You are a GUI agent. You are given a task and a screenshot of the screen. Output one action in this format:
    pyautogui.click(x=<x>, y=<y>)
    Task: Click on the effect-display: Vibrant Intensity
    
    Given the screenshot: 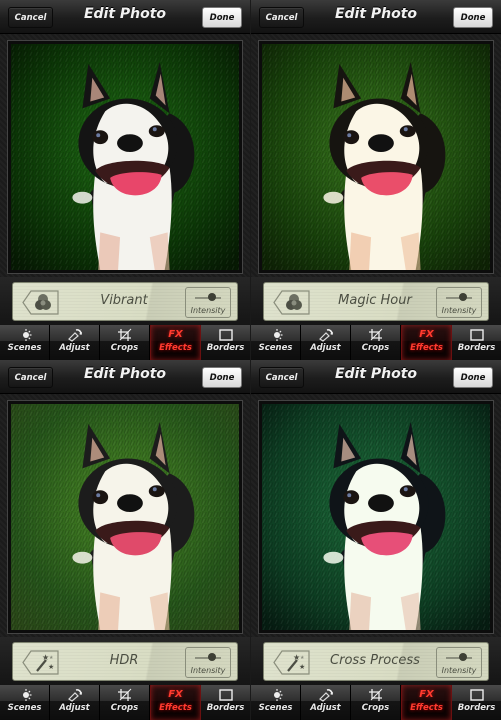 What is the action you would take?
    pyautogui.click(x=125, y=301)
    